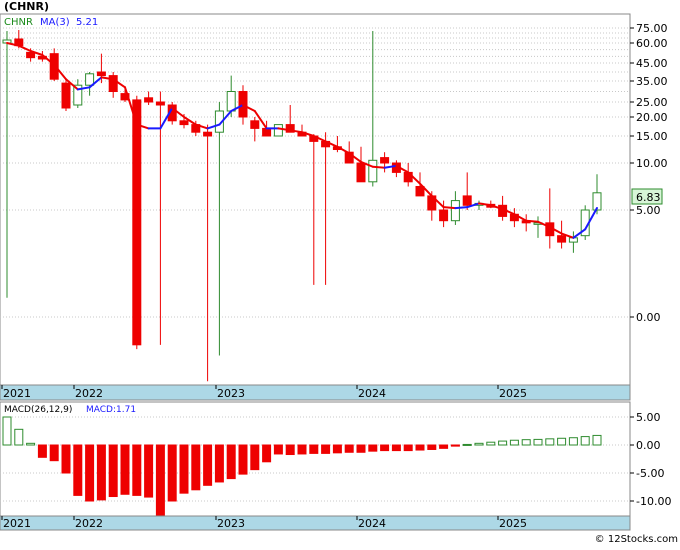 The height and width of the screenshot is (550, 680). Describe the element at coordinates (653, 501) in the screenshot. I see `macd-tick-label: -10.00` at that location.